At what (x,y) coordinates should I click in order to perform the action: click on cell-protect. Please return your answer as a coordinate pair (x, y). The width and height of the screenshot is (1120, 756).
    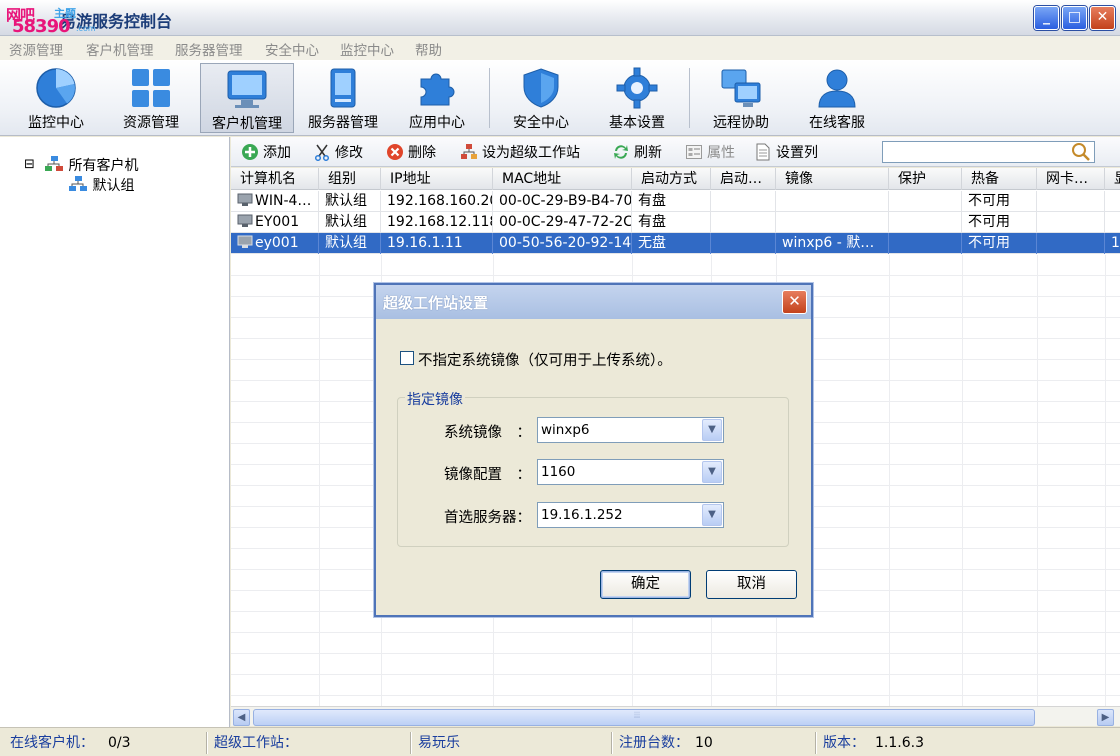
    Looking at the image, I should click on (925, 243).